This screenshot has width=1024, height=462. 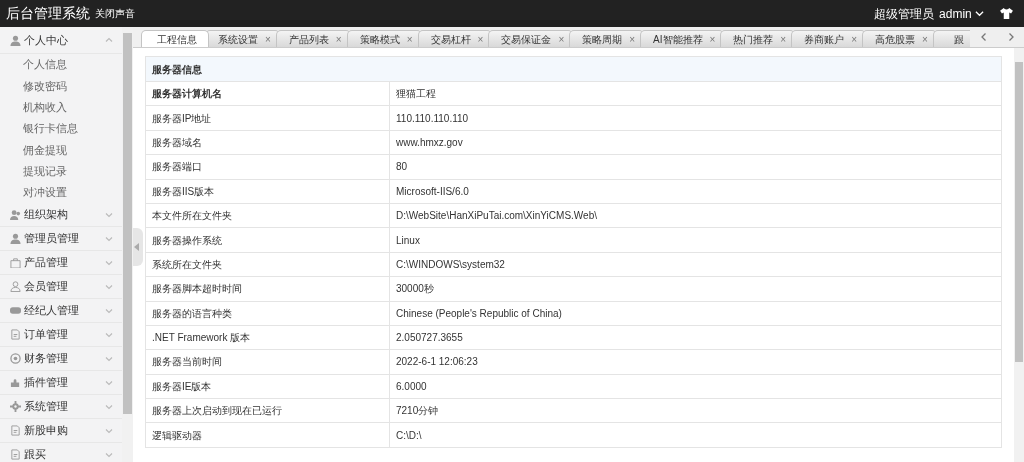 I want to click on table-cell: 2022-6-1 12:06:23, so click(x=695, y=362).